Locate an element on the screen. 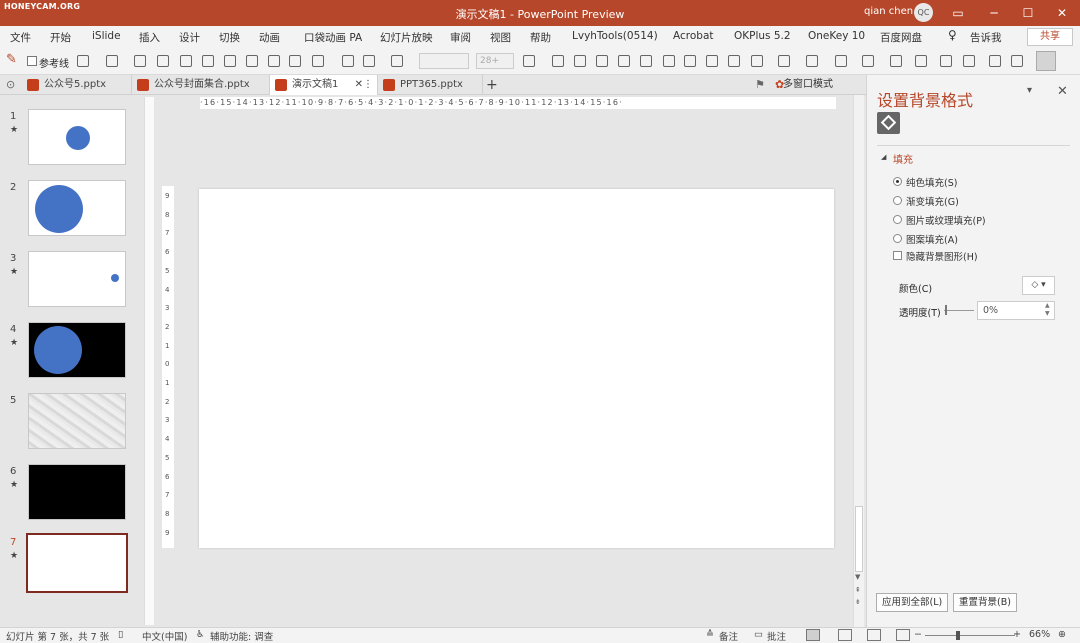 This screenshot has height=643, width=1080. menu-acrobat: Acrobat is located at coordinates (693, 36).